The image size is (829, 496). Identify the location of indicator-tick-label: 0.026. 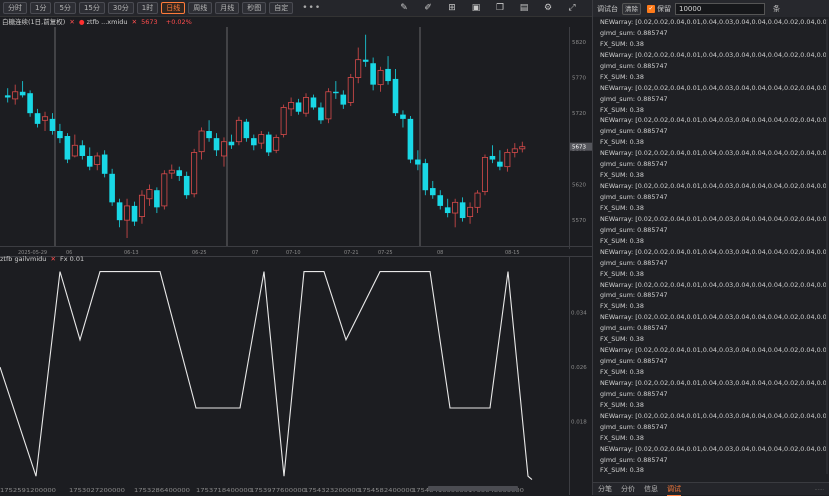
(579, 368).